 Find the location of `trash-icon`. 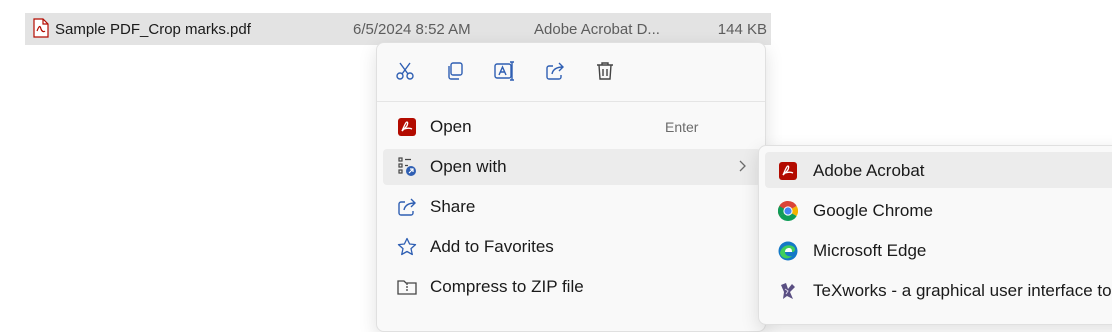

trash-icon is located at coordinates (605, 73).